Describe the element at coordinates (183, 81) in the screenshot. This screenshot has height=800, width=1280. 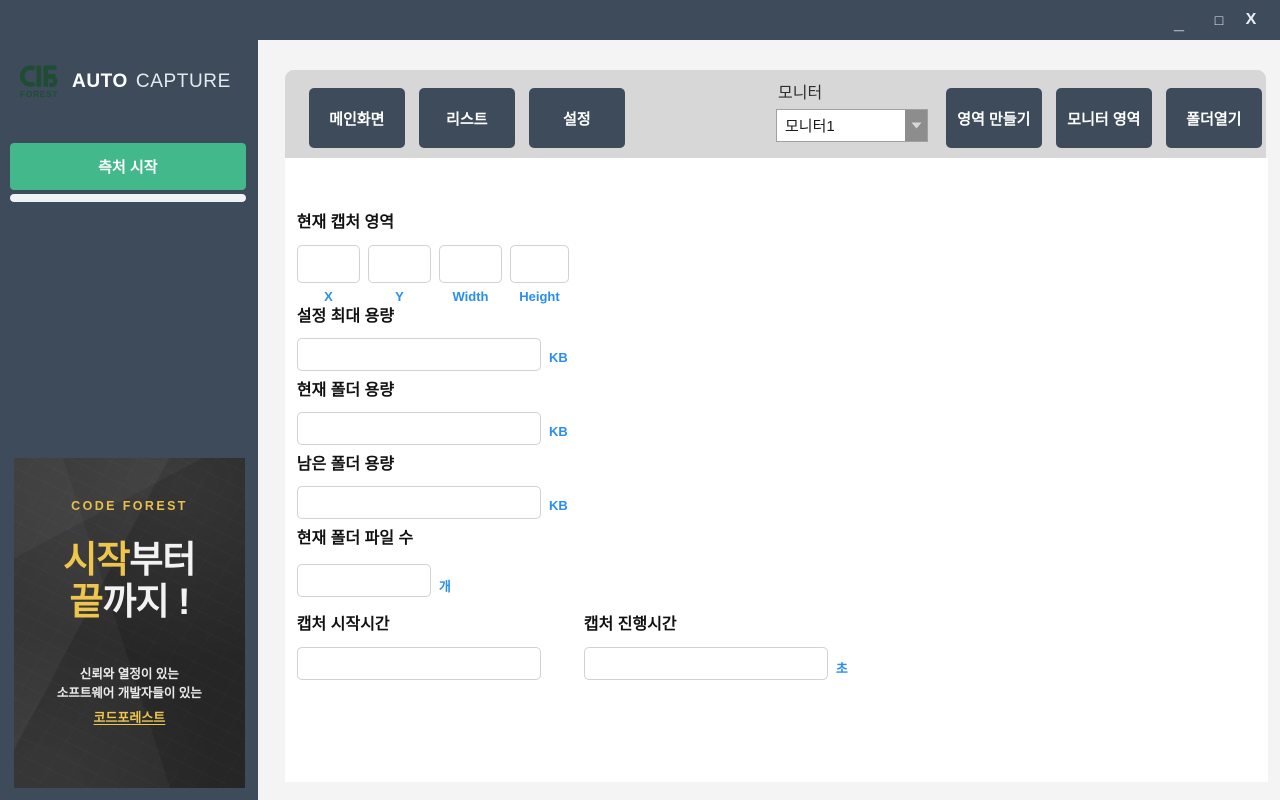
I see `brand-capture-text: CAPTURE` at that location.